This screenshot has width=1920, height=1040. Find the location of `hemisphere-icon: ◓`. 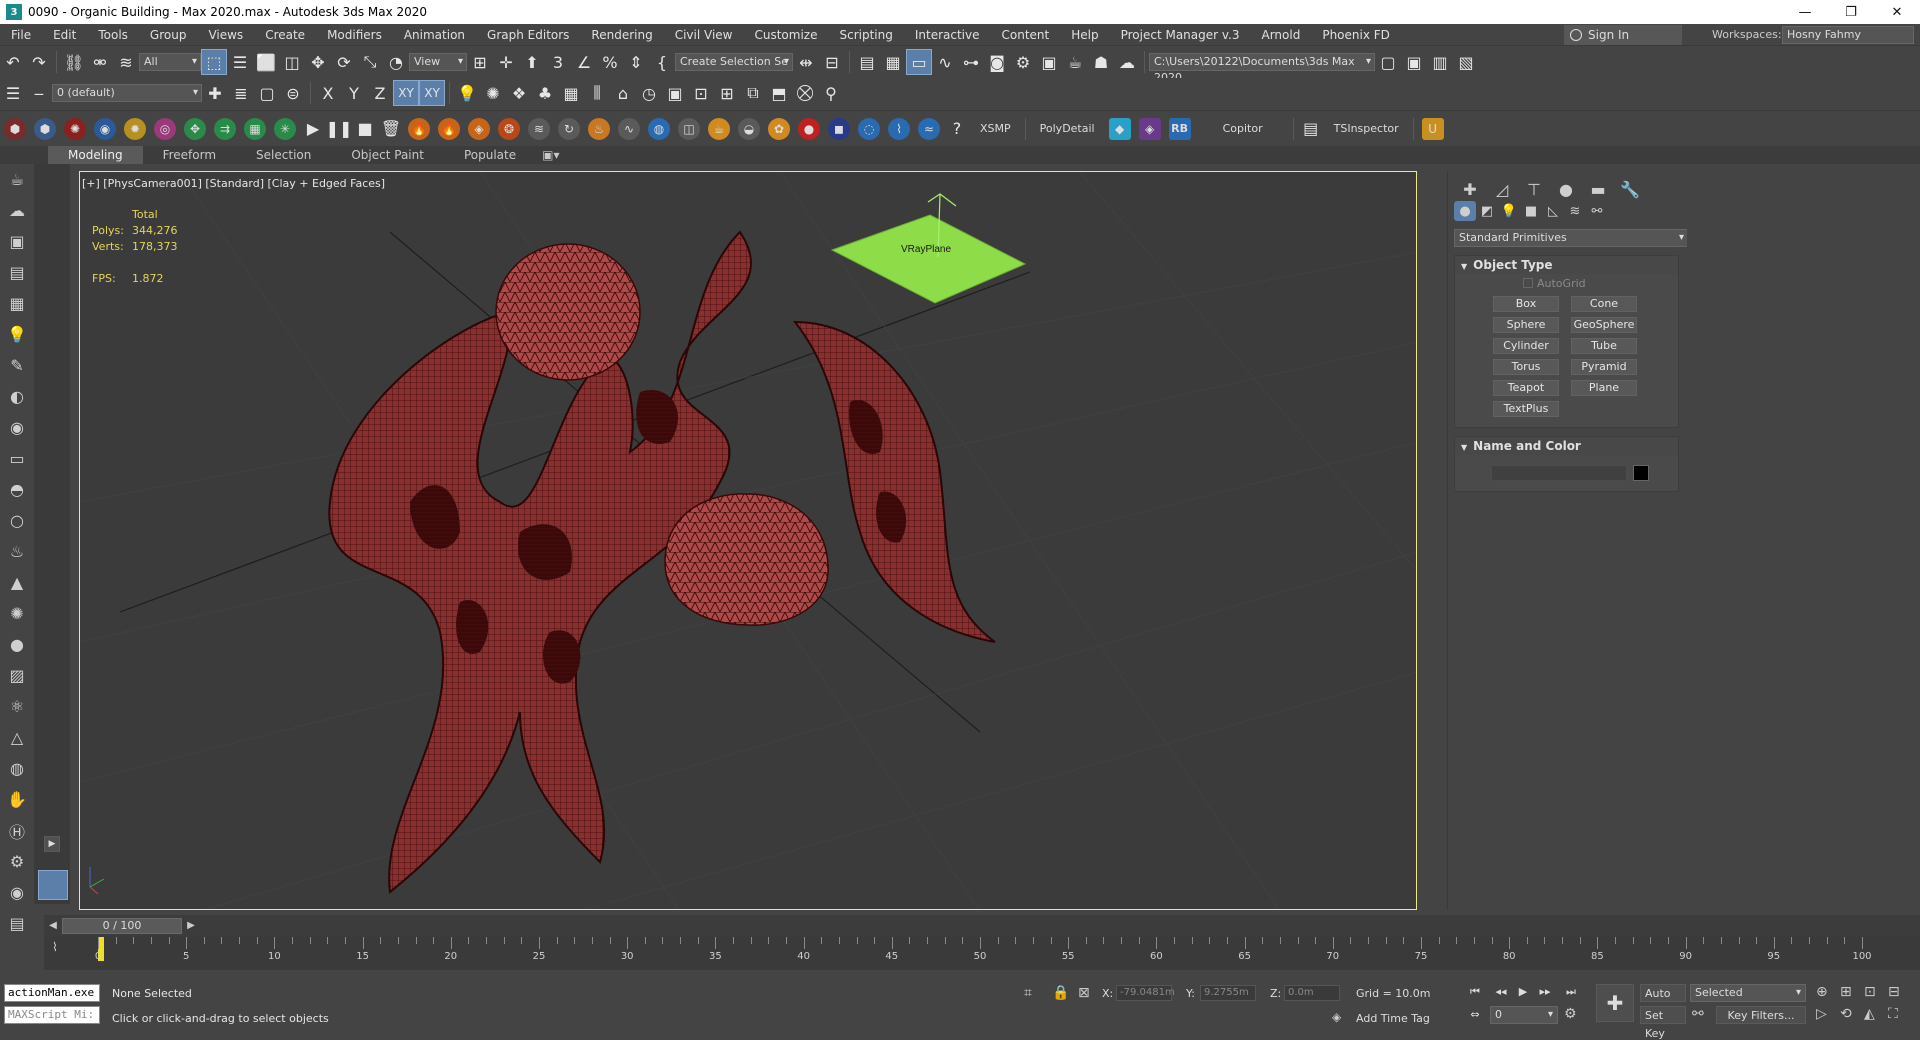

hemisphere-icon: ◓ is located at coordinates (17, 489).